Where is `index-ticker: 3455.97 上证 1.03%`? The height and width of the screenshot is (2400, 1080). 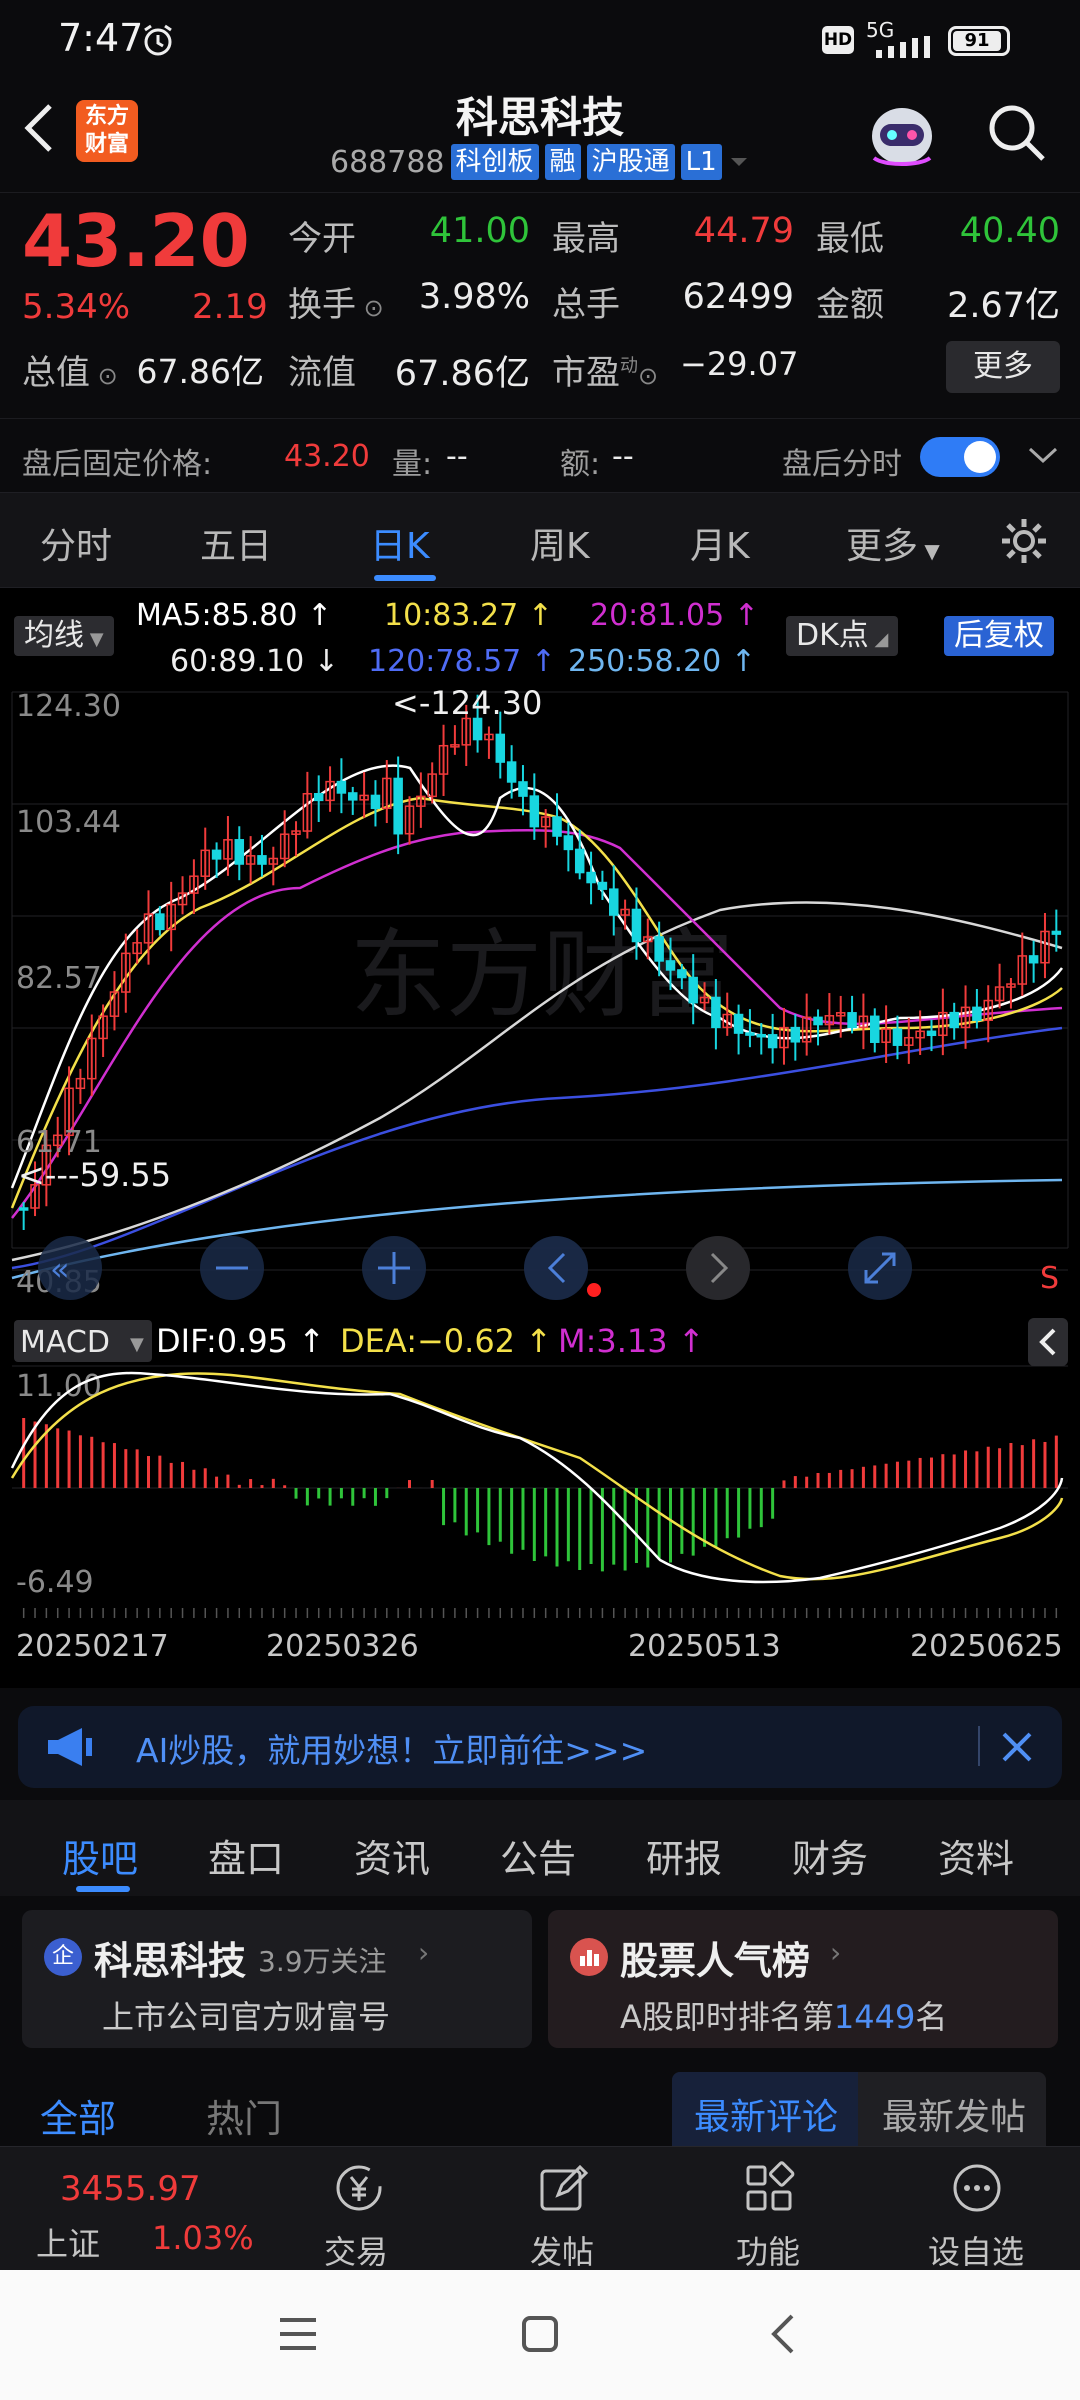
index-ticker: 3455.97 上证 1.03% is located at coordinates (145, 2209).